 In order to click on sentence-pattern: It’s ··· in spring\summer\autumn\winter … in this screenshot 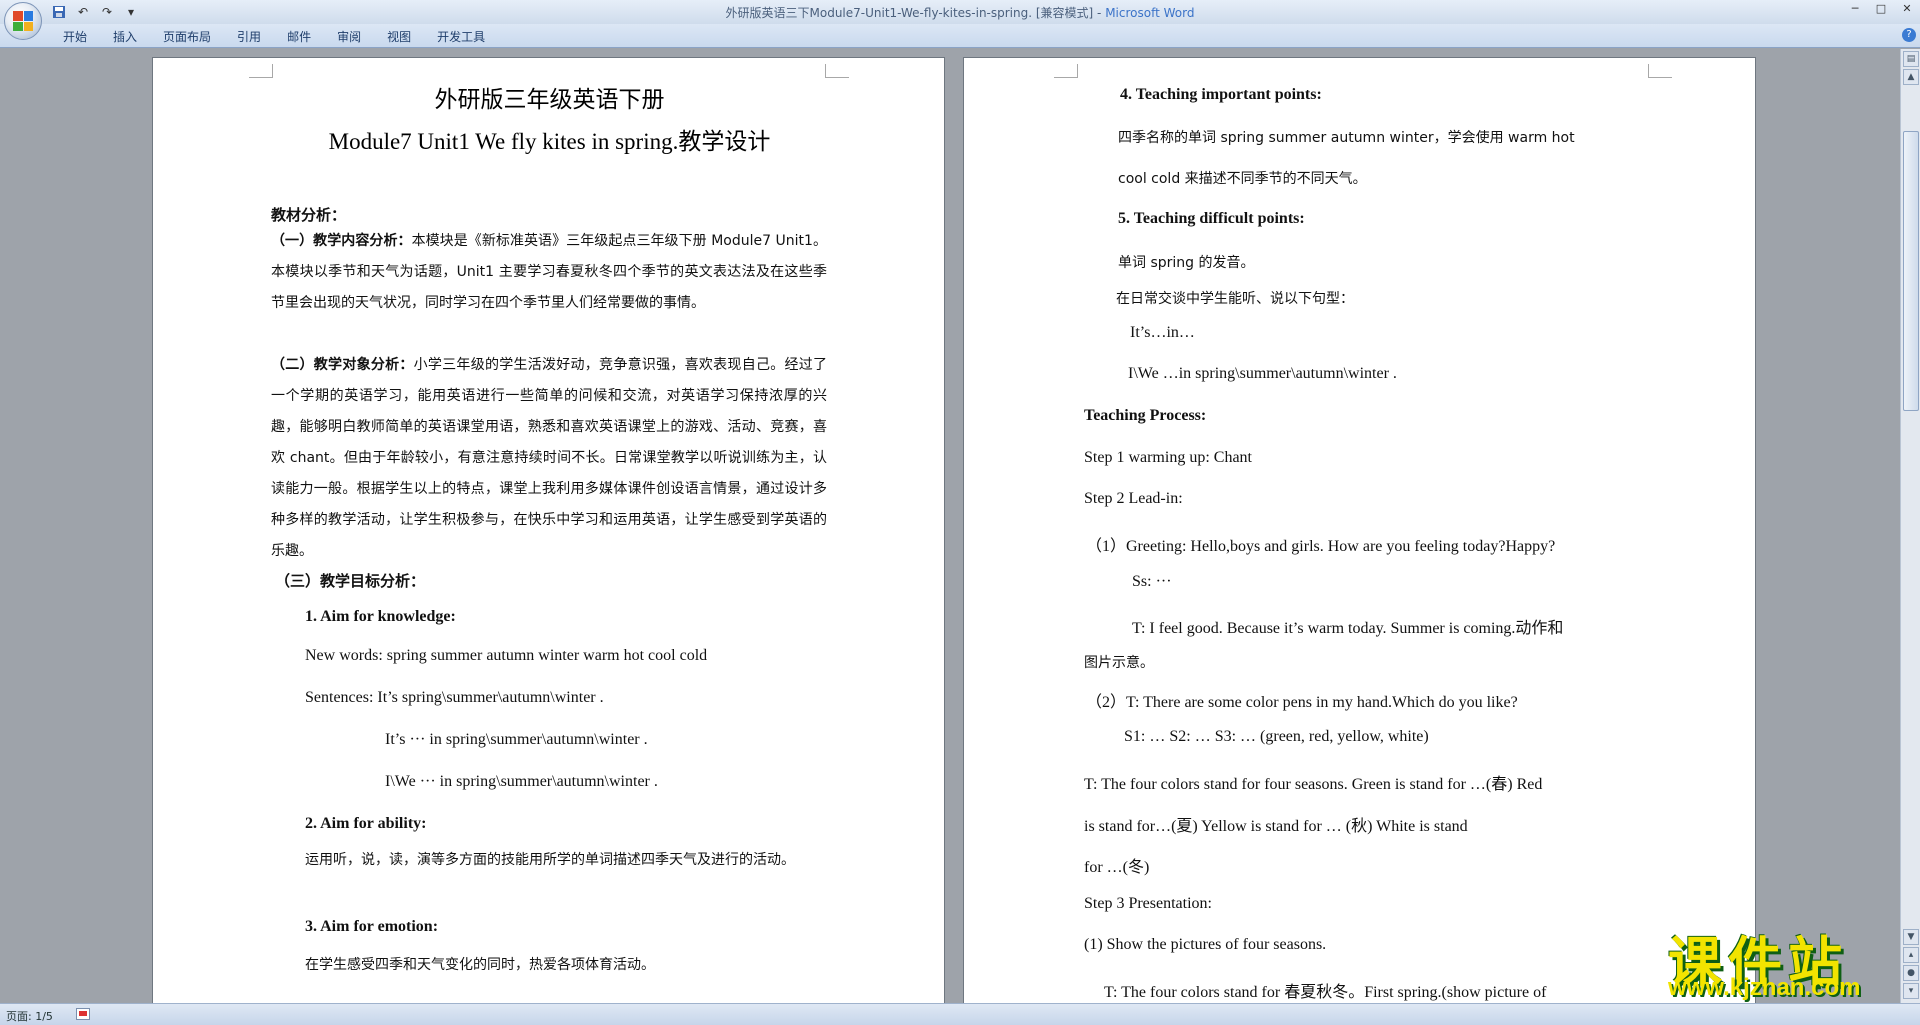, I will do `click(516, 739)`.